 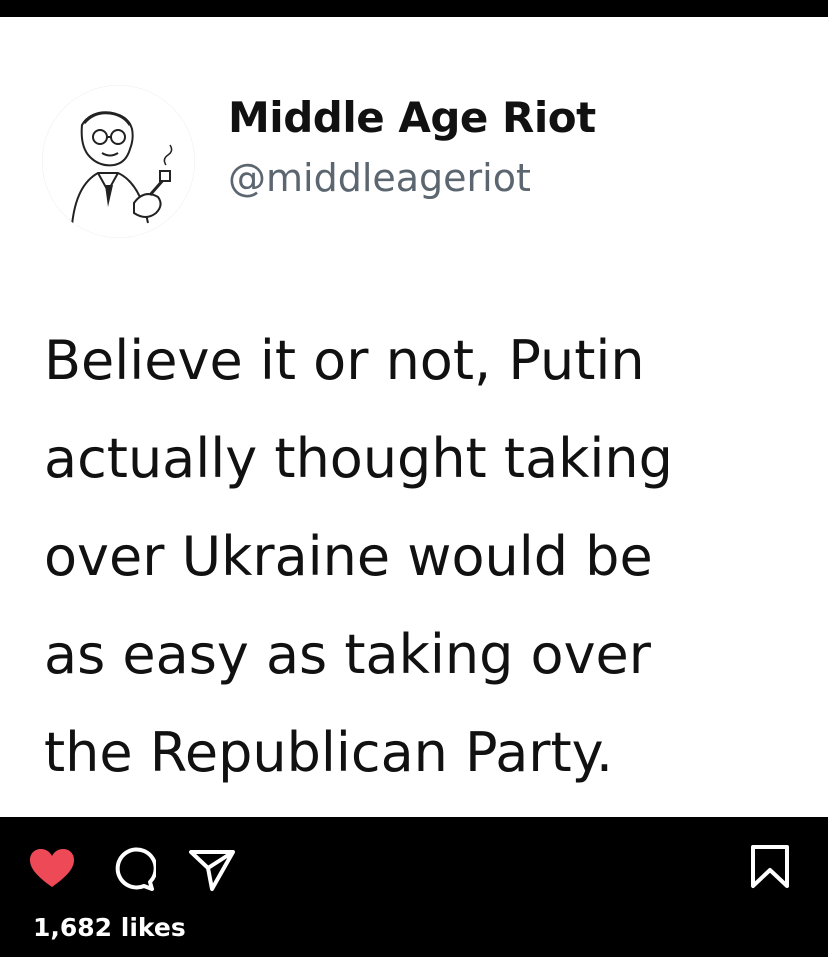 I want to click on avatar-illustration-icon, so click(x=118, y=161).